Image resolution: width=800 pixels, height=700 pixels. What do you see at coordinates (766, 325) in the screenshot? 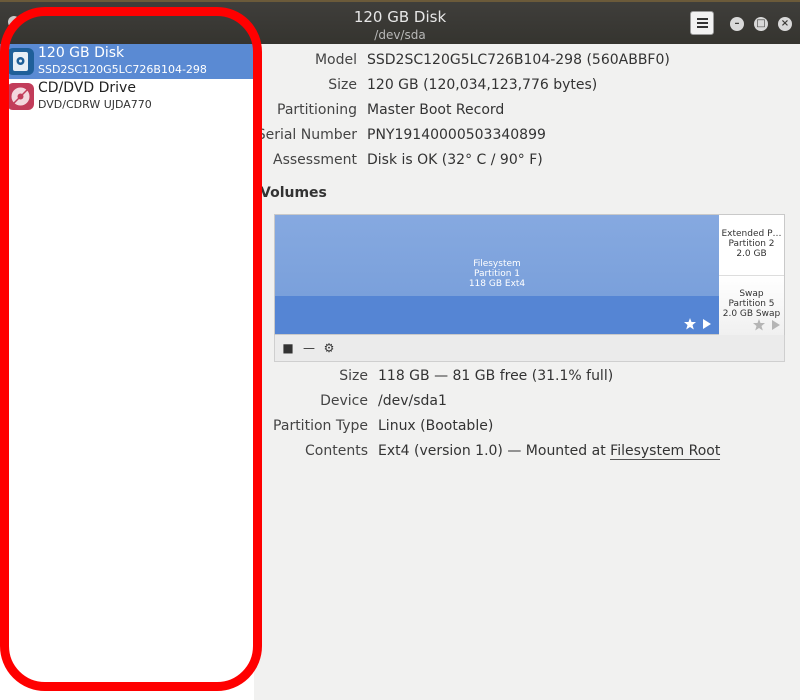
I see `swap-star-play-icon` at bounding box center [766, 325].